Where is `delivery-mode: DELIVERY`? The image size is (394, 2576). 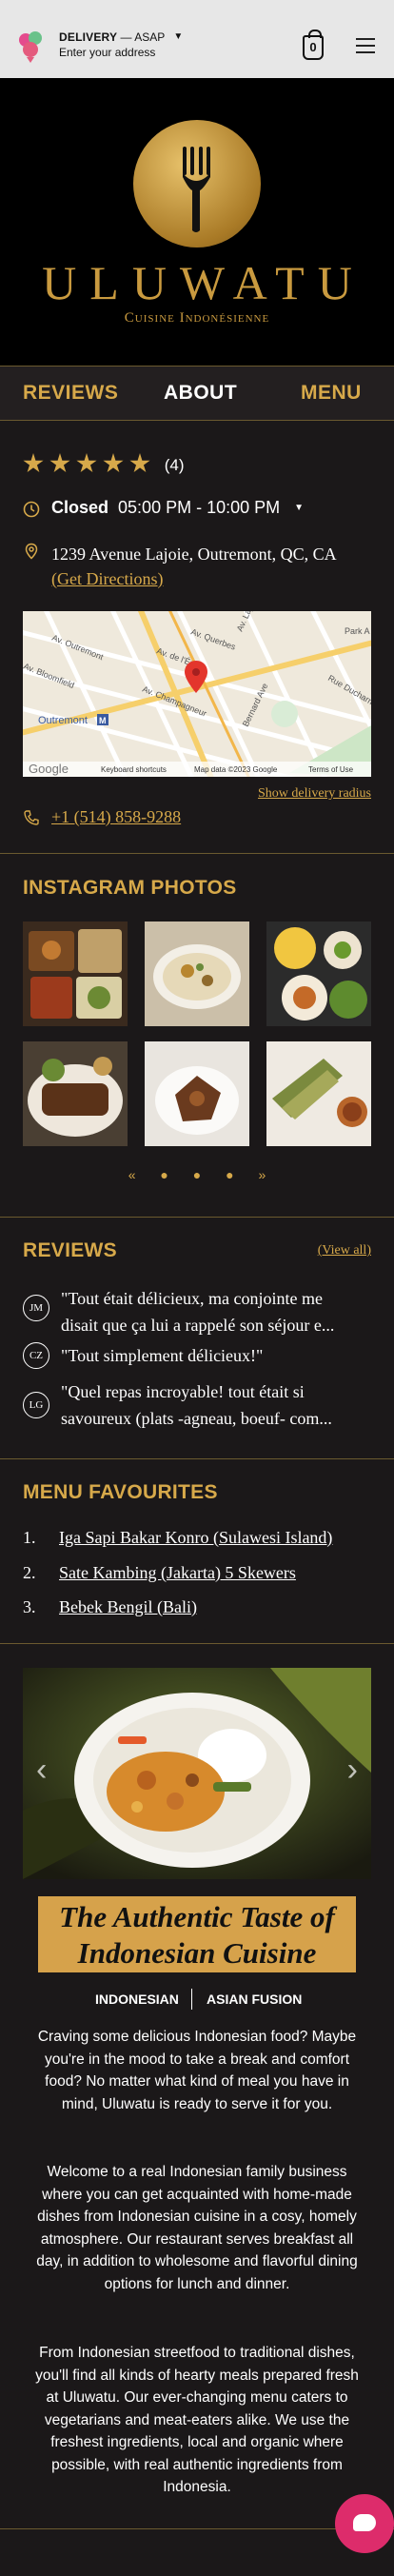
delivery-mode: DELIVERY is located at coordinates (88, 37).